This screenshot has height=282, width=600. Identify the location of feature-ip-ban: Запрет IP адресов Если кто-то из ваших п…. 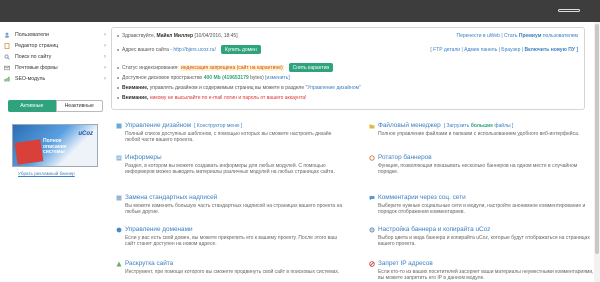
(483, 270).